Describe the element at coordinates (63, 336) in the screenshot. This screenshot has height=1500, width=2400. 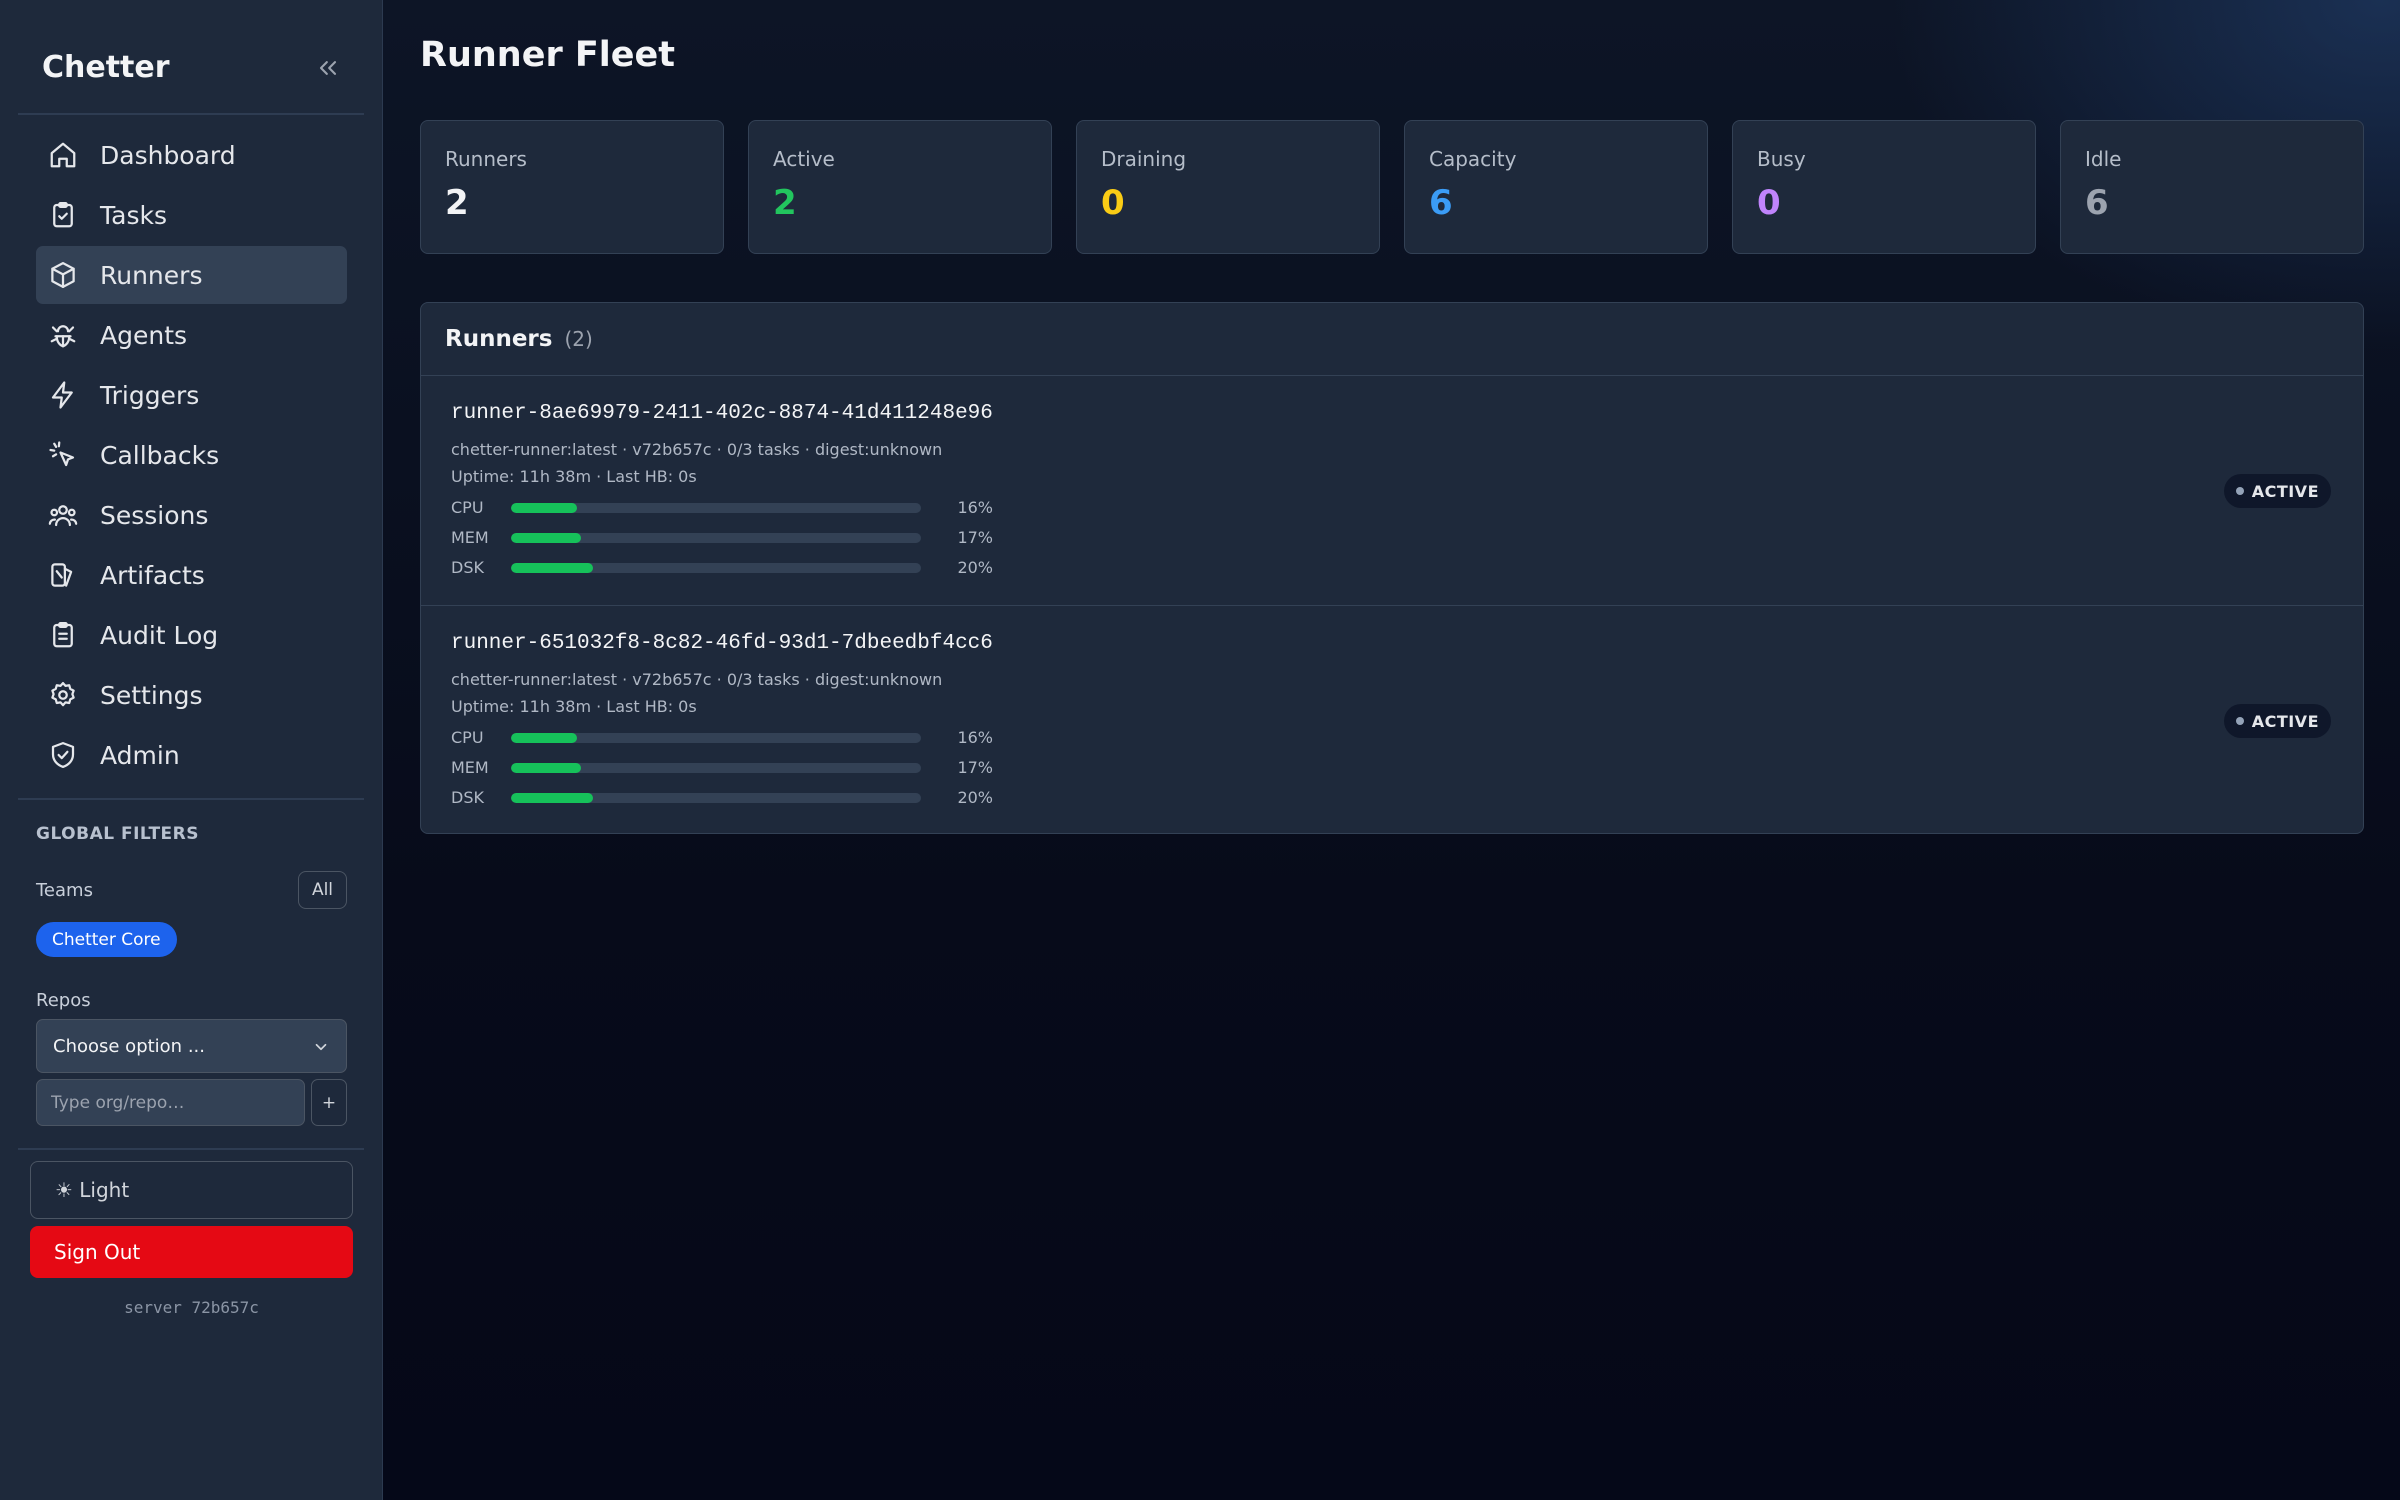
I see `bug-icon` at that location.